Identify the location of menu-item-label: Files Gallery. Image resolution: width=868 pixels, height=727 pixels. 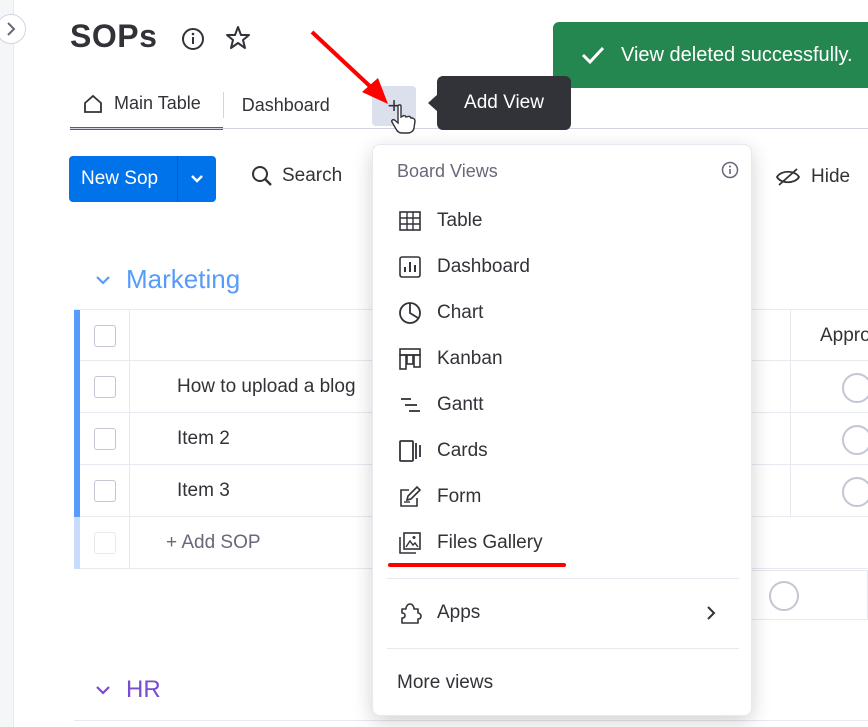
(490, 542).